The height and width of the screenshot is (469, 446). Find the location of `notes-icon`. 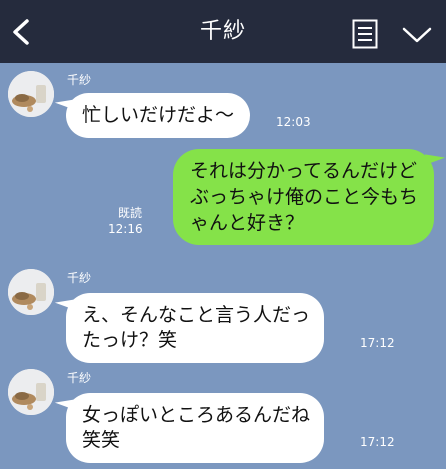

notes-icon is located at coordinates (365, 34).